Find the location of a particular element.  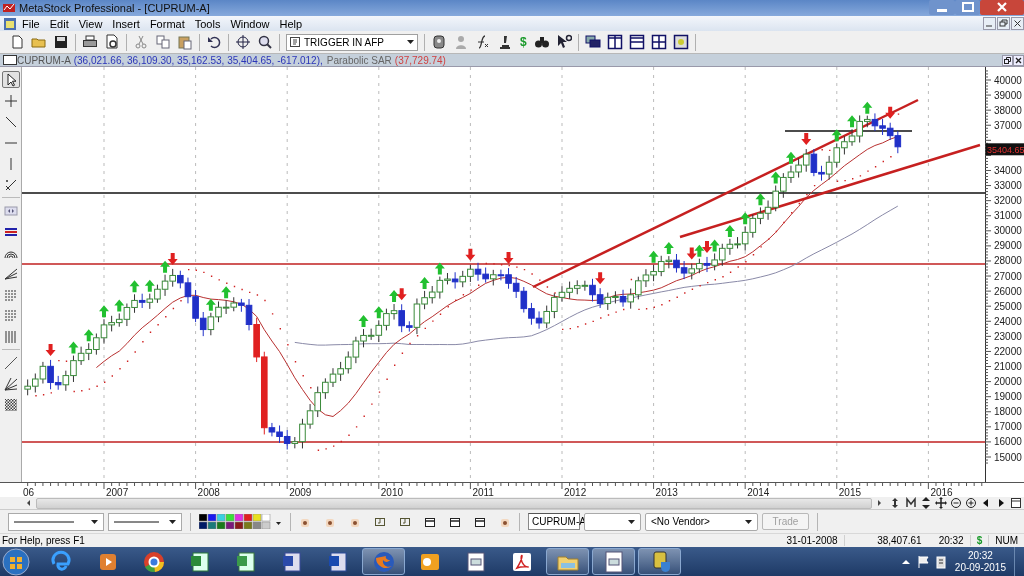

menu-item: Insert is located at coordinates (126, 23).